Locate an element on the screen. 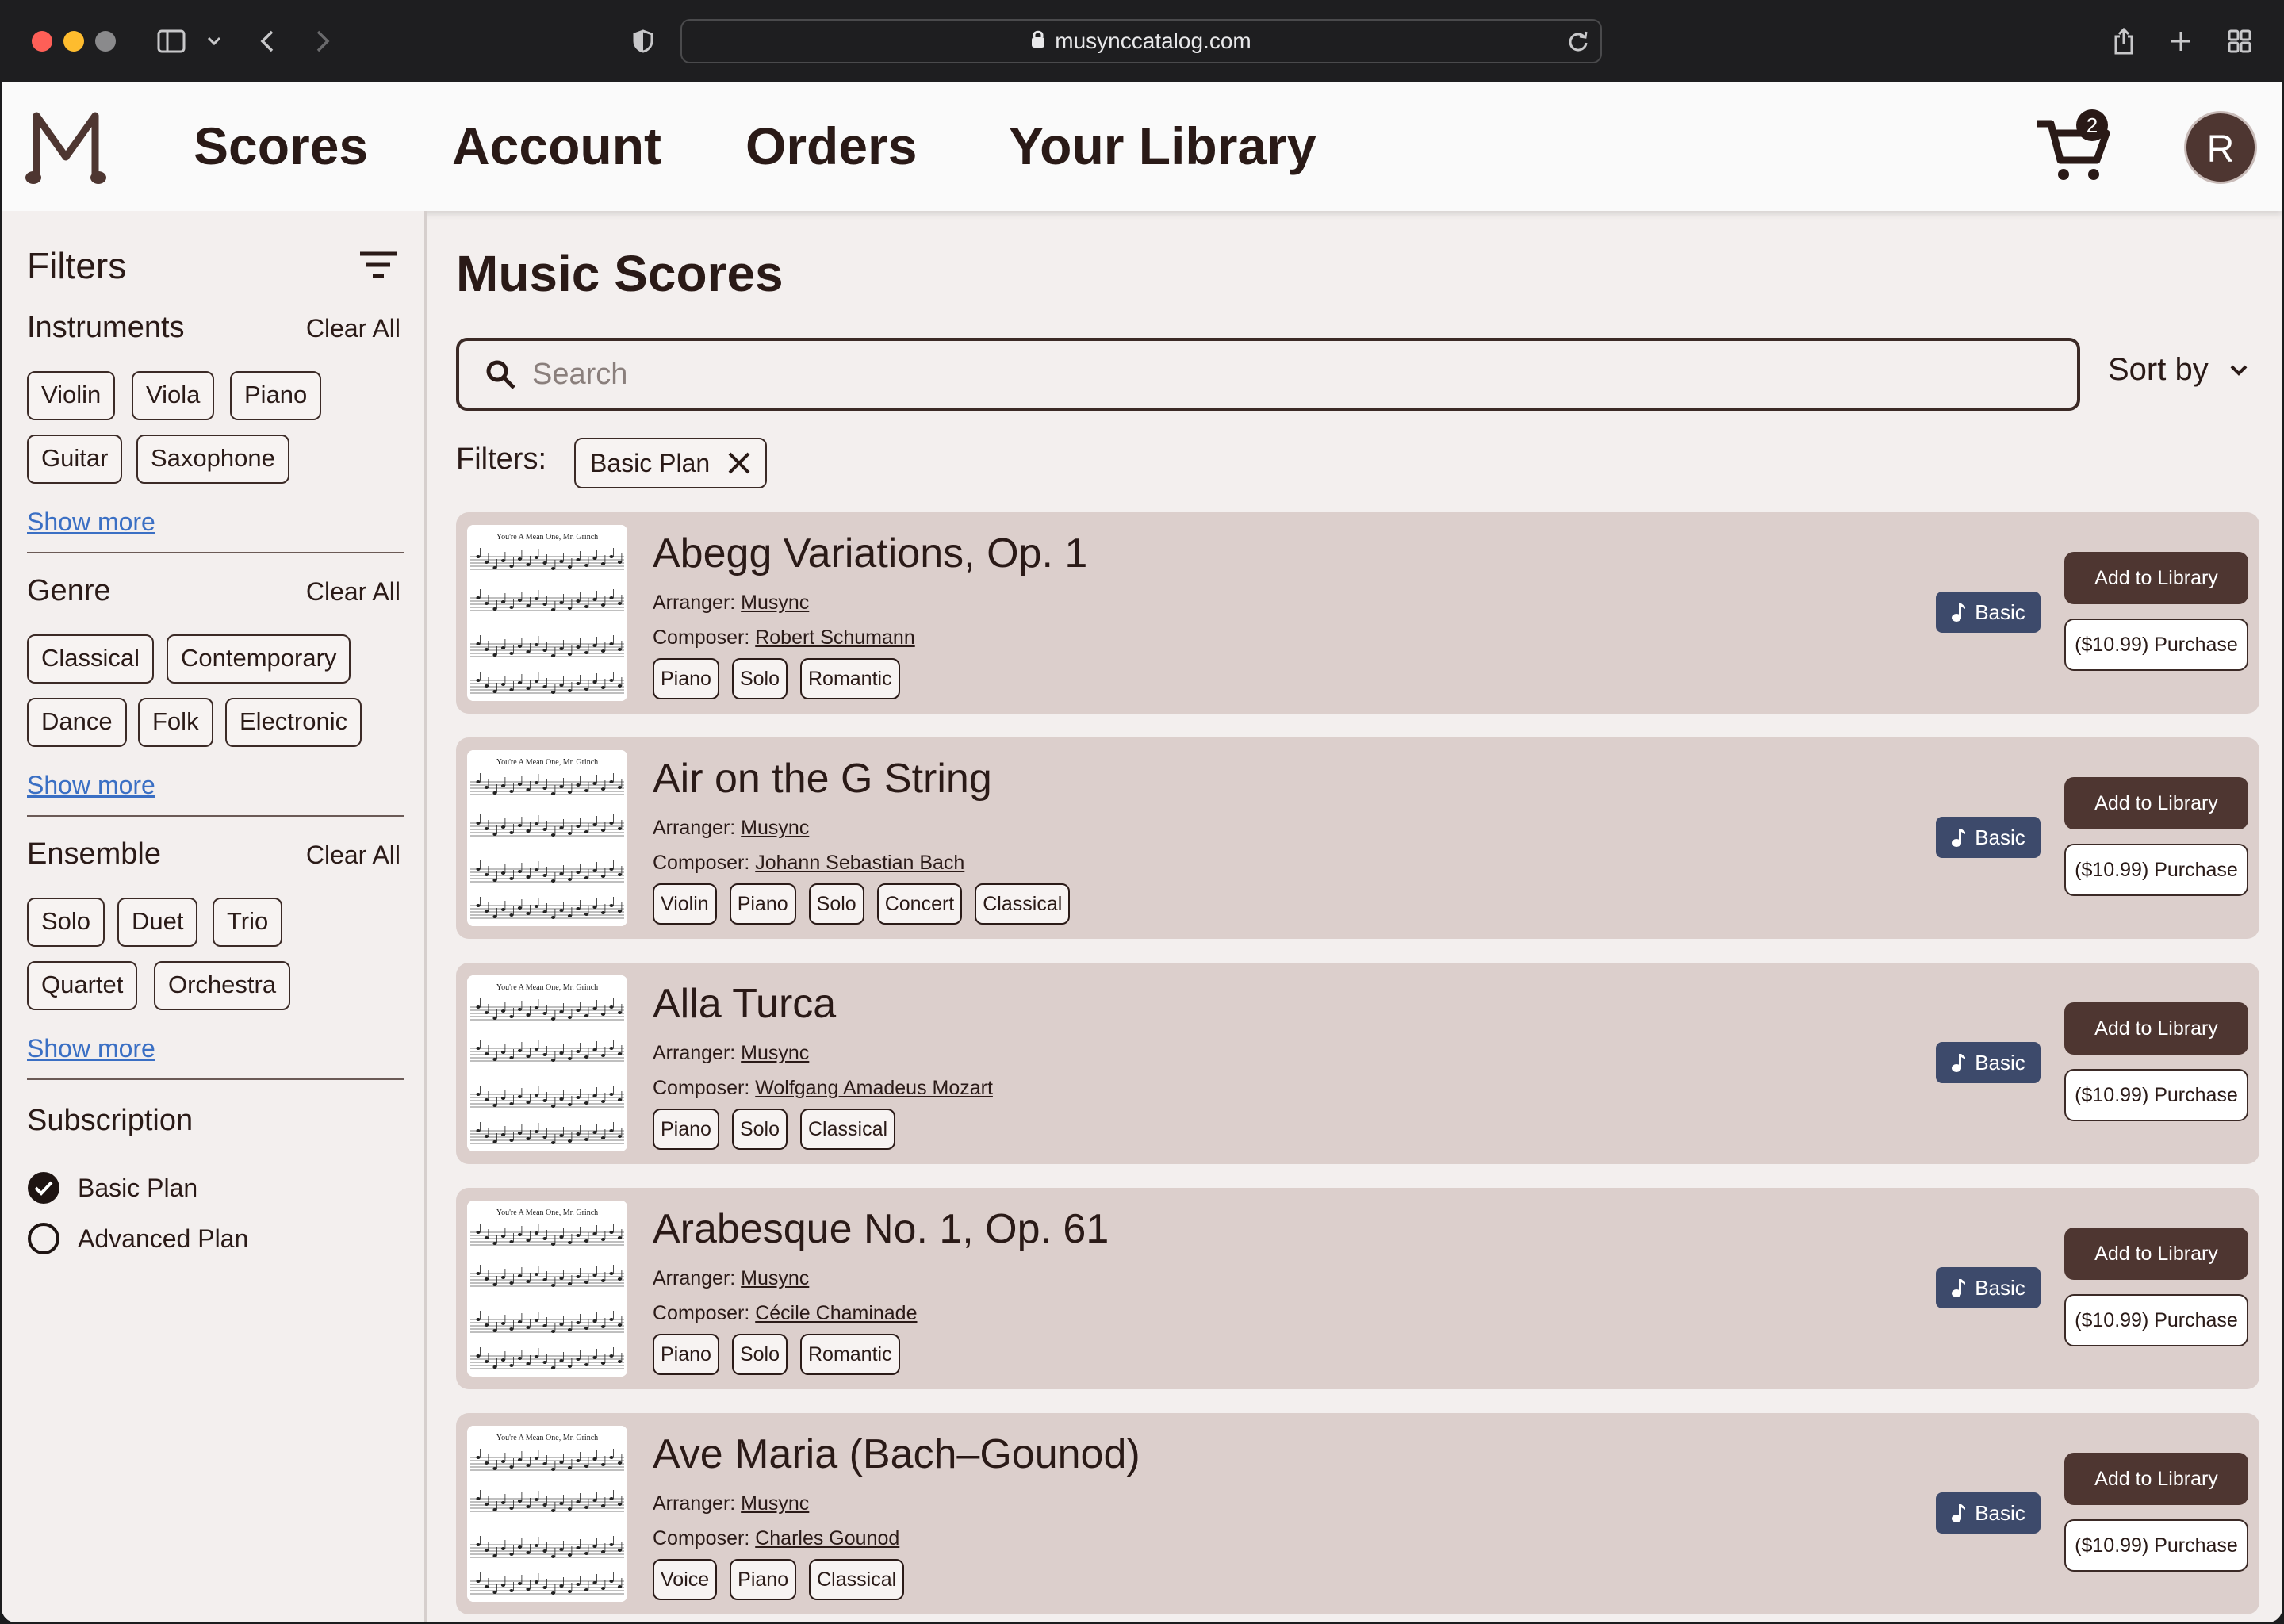  radio-advanced-plan: Advanced Plan is located at coordinates (137, 1239).